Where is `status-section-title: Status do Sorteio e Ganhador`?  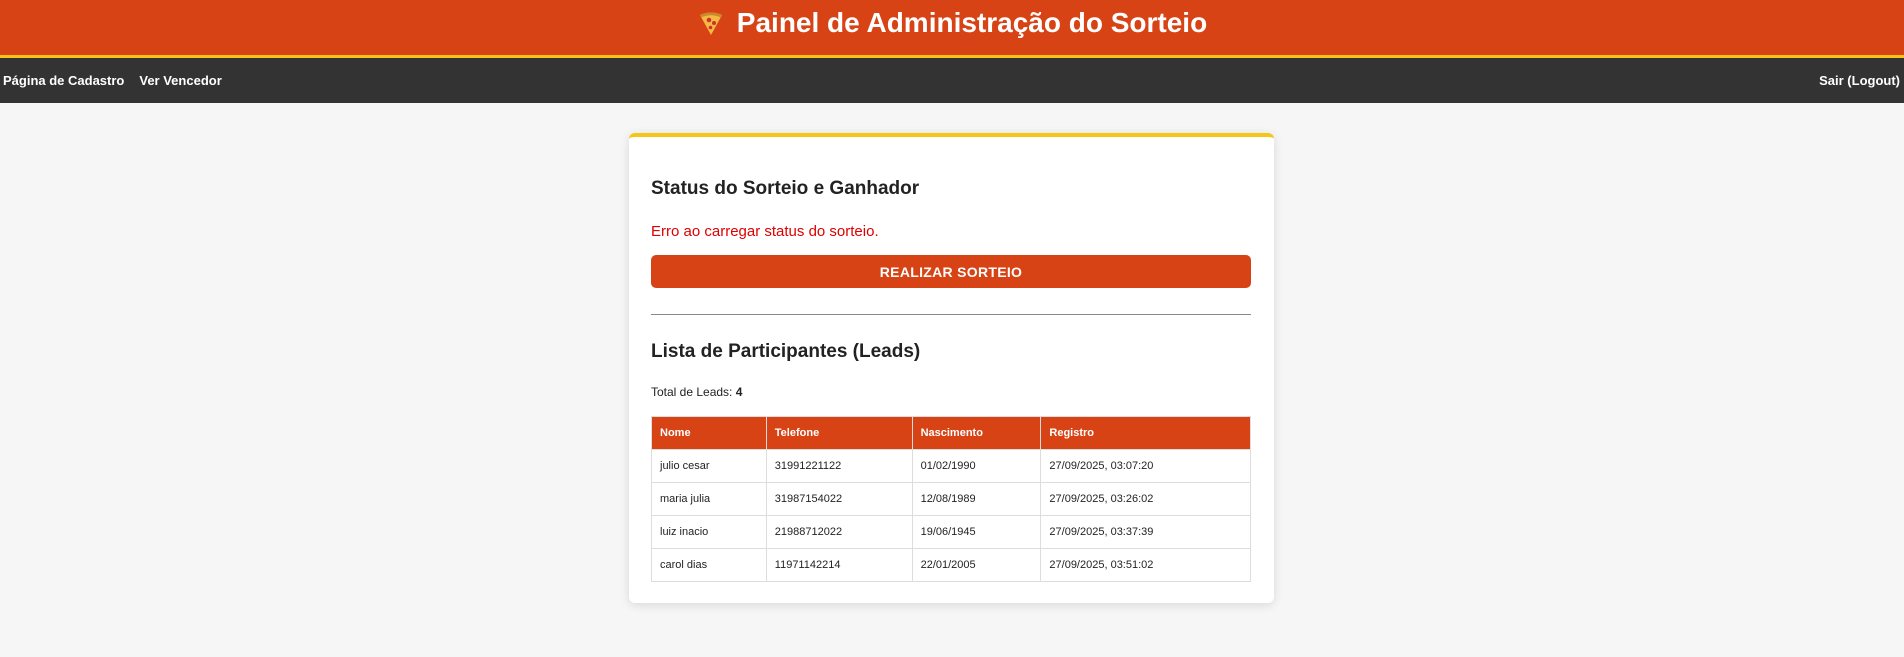
status-section-title: Status do Sorteio e Ganhador is located at coordinates (785, 188).